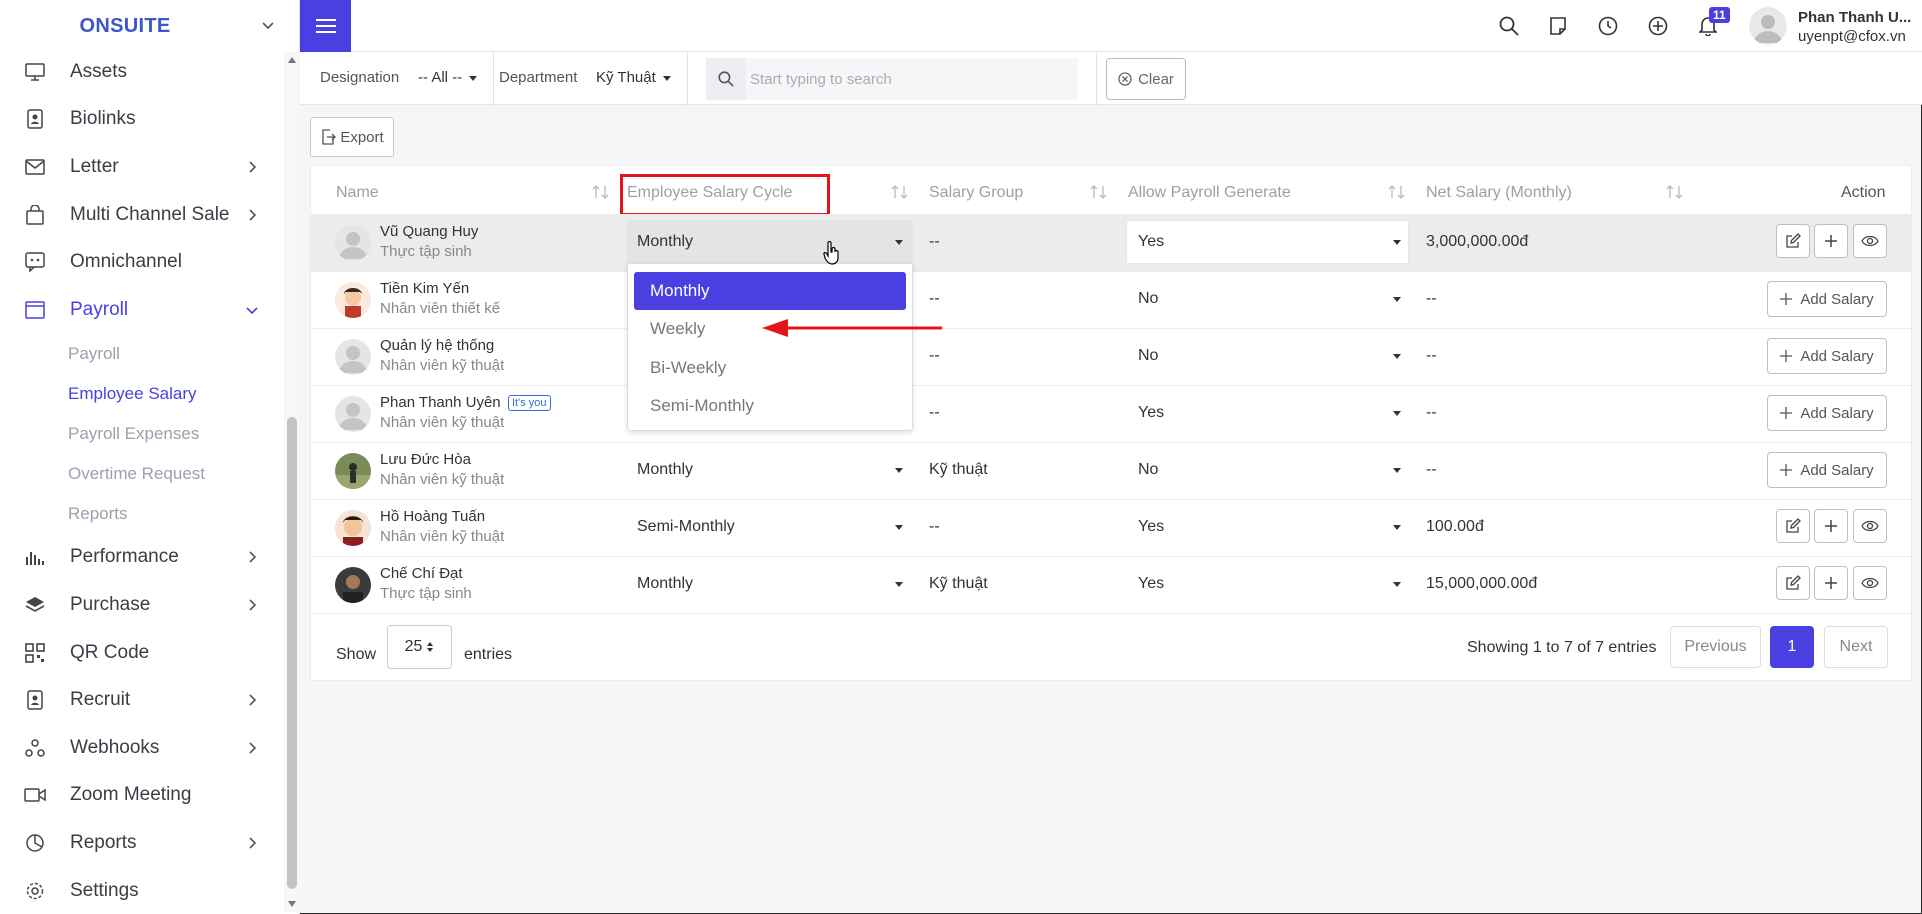  Describe the element at coordinates (770, 368) in the screenshot. I see `dropdown-option-bi-weekly: Bi-Weekly` at that location.